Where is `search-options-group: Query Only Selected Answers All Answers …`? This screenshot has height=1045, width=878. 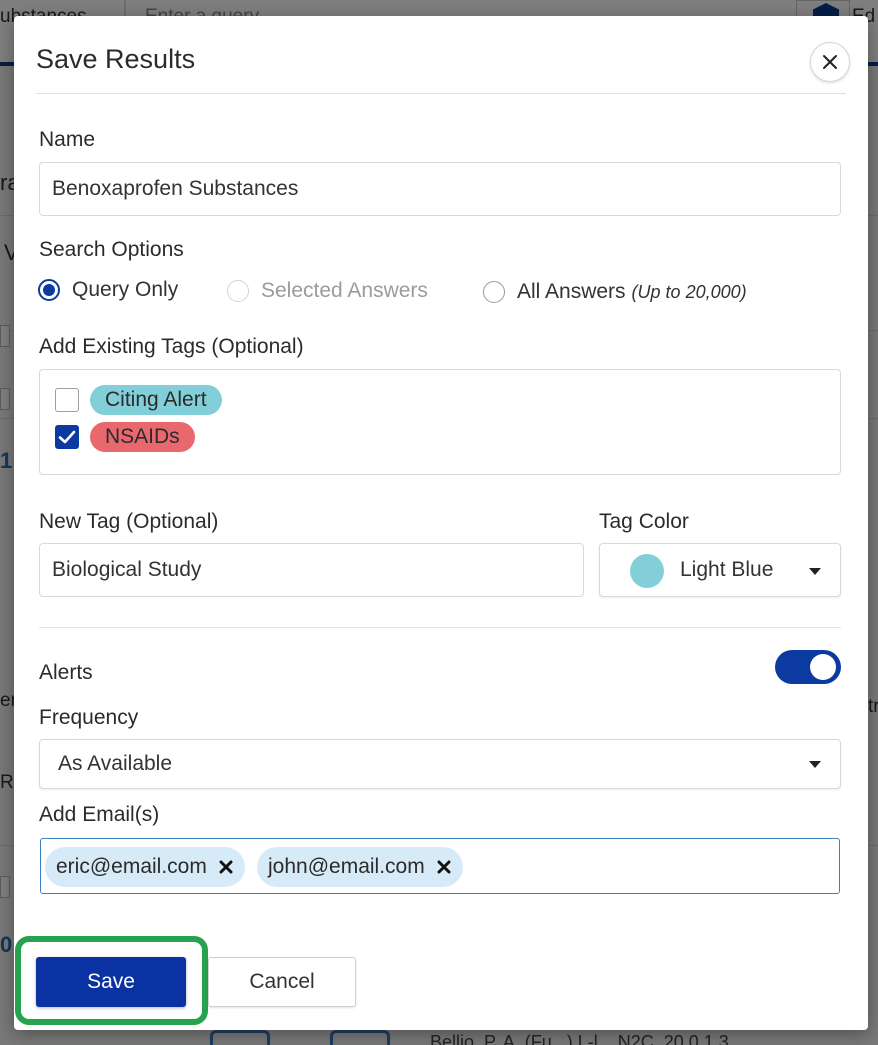 search-options-group: Query Only Selected Answers All Answers … is located at coordinates (418, 294).